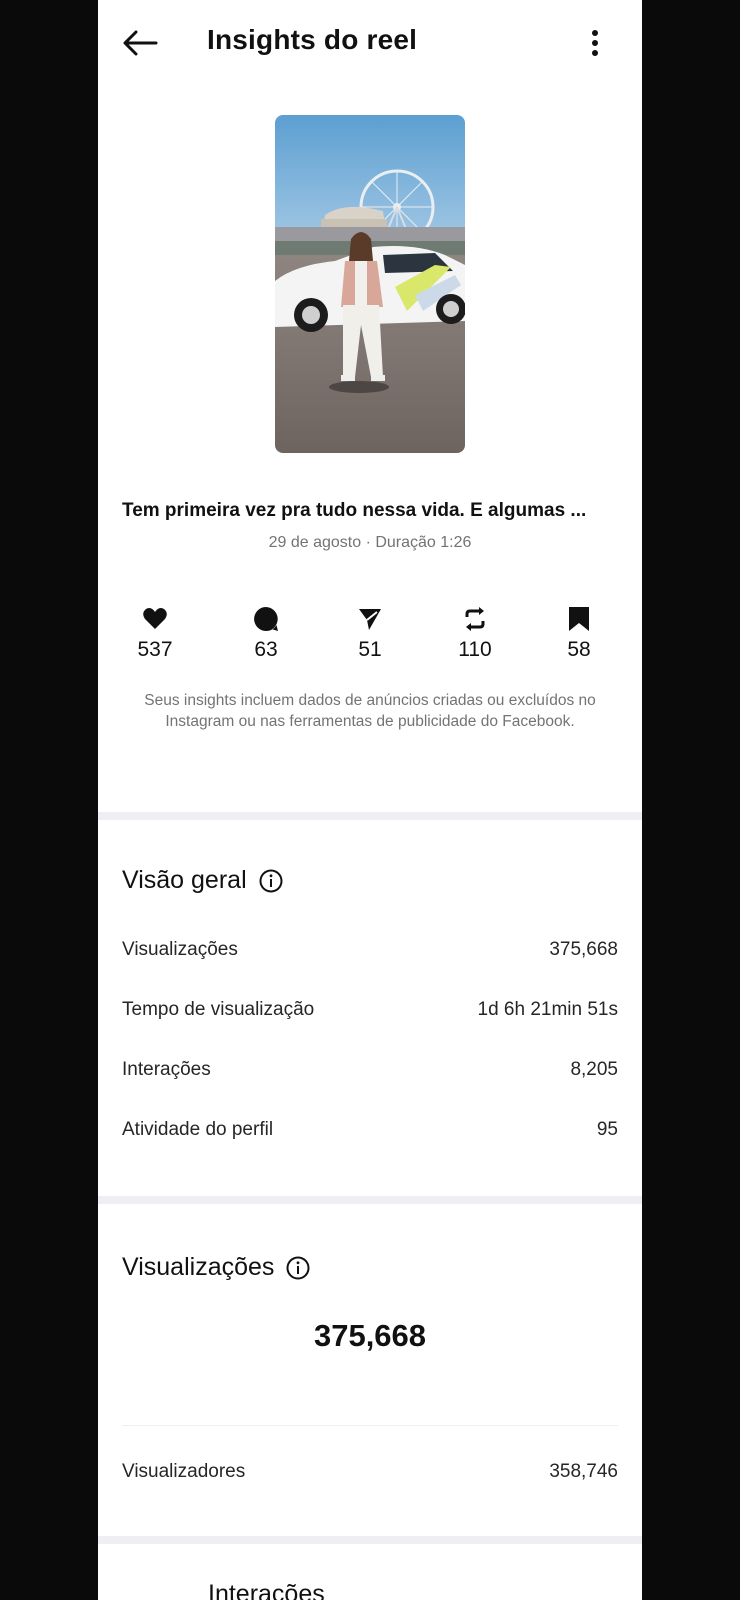  Describe the element at coordinates (607, 1129) in the screenshot. I see `row-value: 95` at that location.